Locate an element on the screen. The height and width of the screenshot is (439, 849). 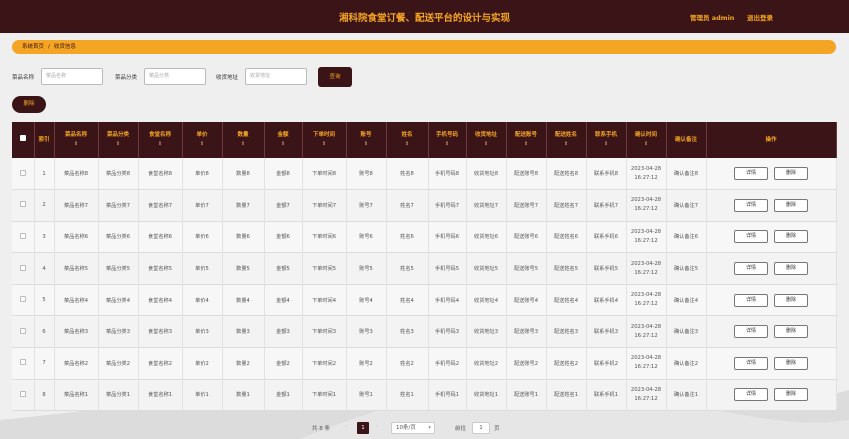
table-cell: 联系手机1 is located at coordinates (606, 395).